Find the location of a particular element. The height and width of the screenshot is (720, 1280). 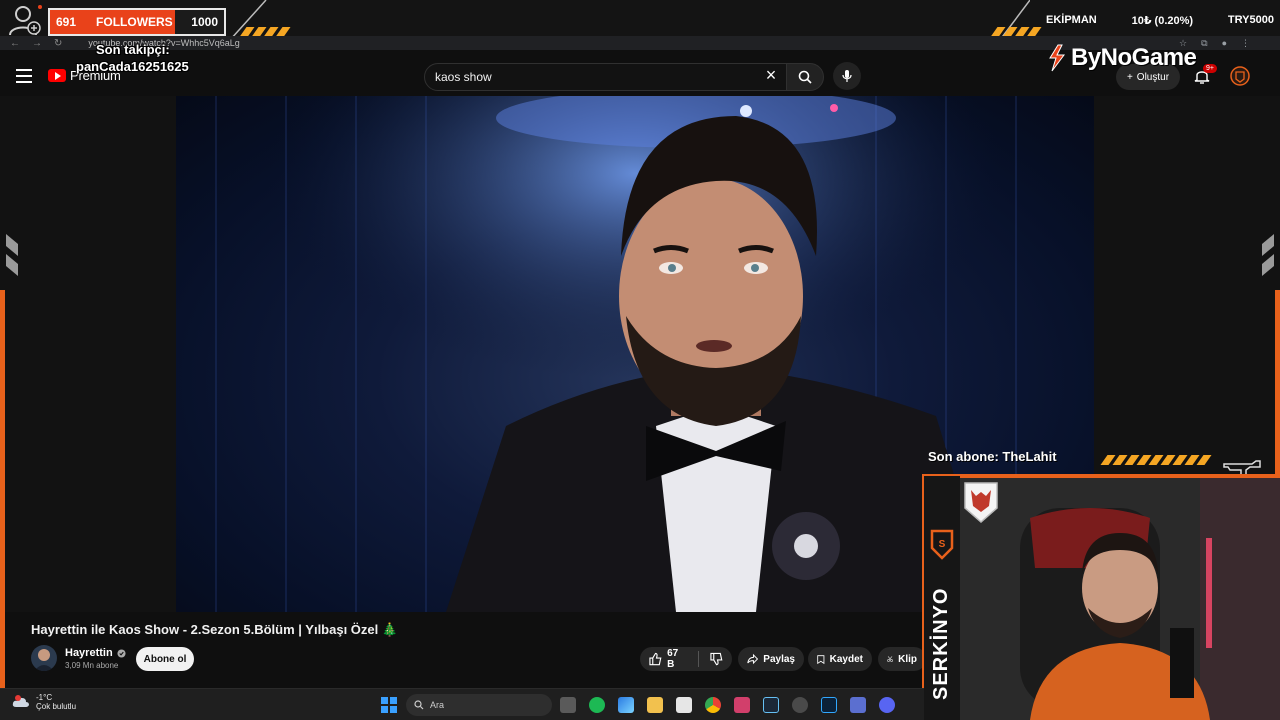

forward-icon: → is located at coordinates (37, 43).